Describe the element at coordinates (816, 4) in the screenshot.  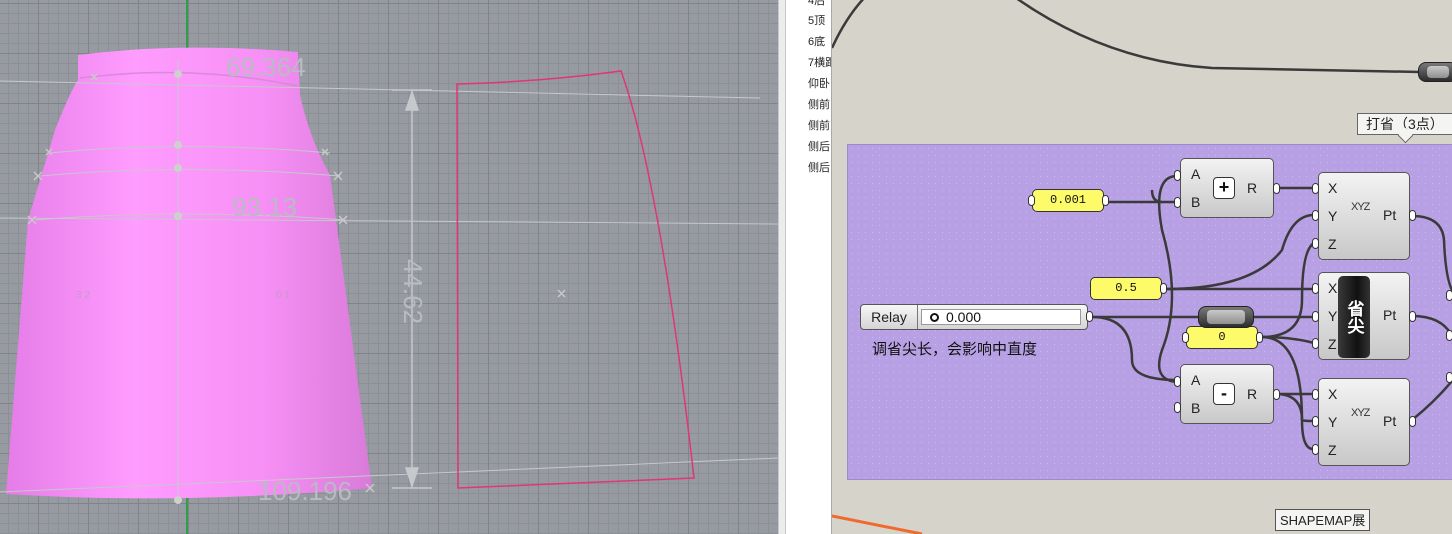
I see `list-item: 4后` at that location.